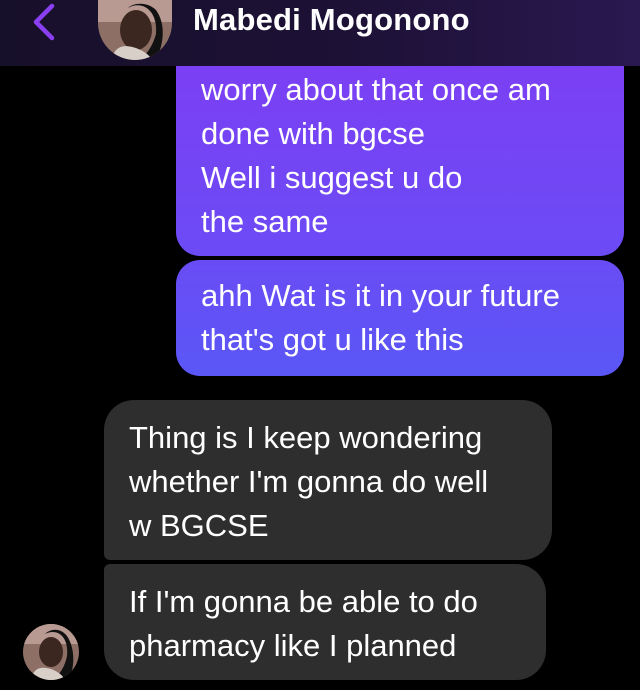  Describe the element at coordinates (265, 221) in the screenshot. I see `message-line: the same` at that location.